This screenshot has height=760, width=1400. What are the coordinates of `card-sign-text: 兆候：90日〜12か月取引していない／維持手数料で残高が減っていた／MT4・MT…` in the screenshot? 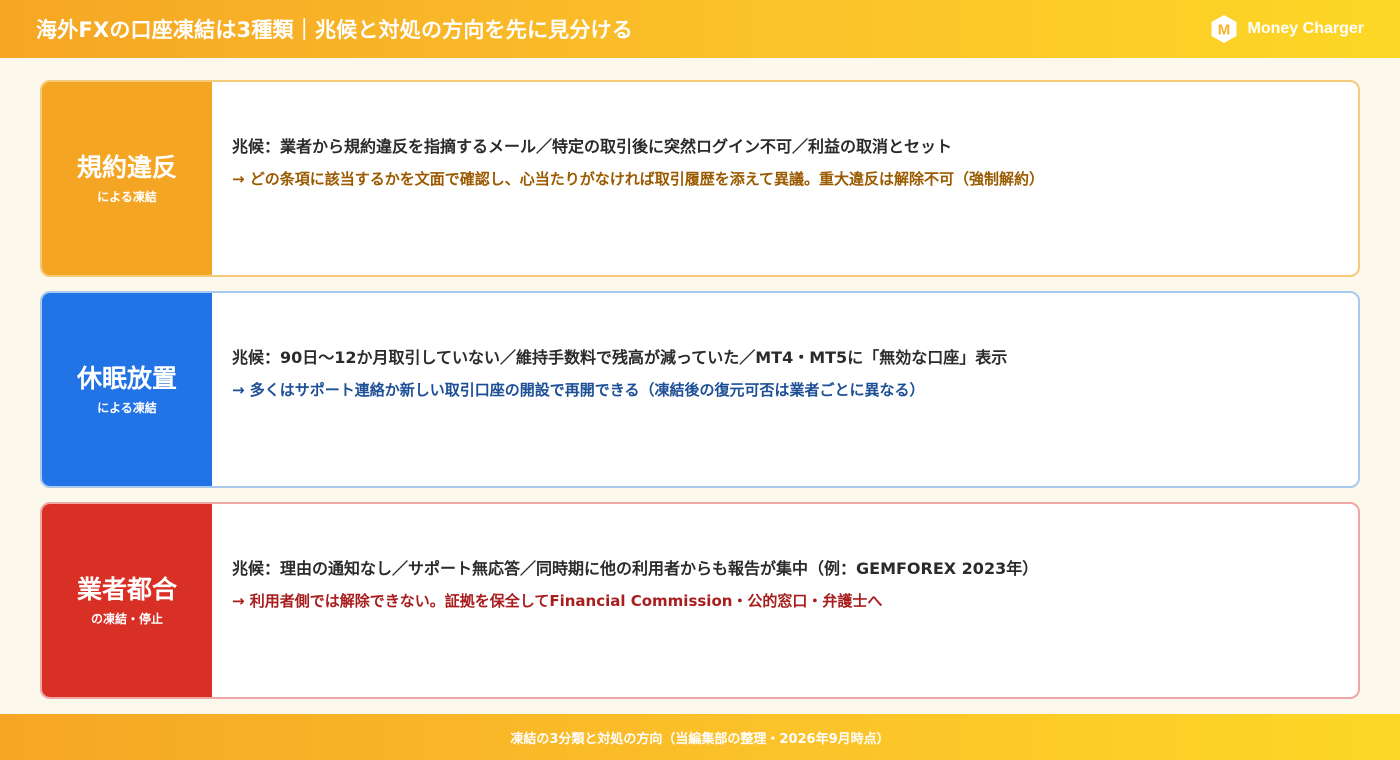 It's located at (620, 357).